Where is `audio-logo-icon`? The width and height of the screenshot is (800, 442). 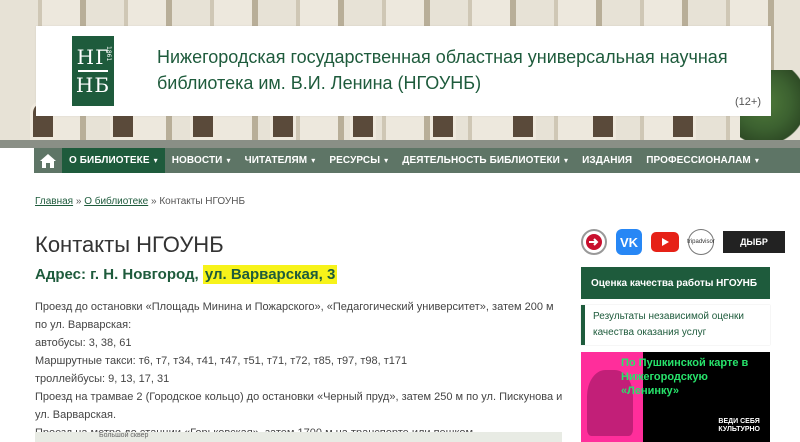
audio-logo-icon is located at coordinates (594, 242).